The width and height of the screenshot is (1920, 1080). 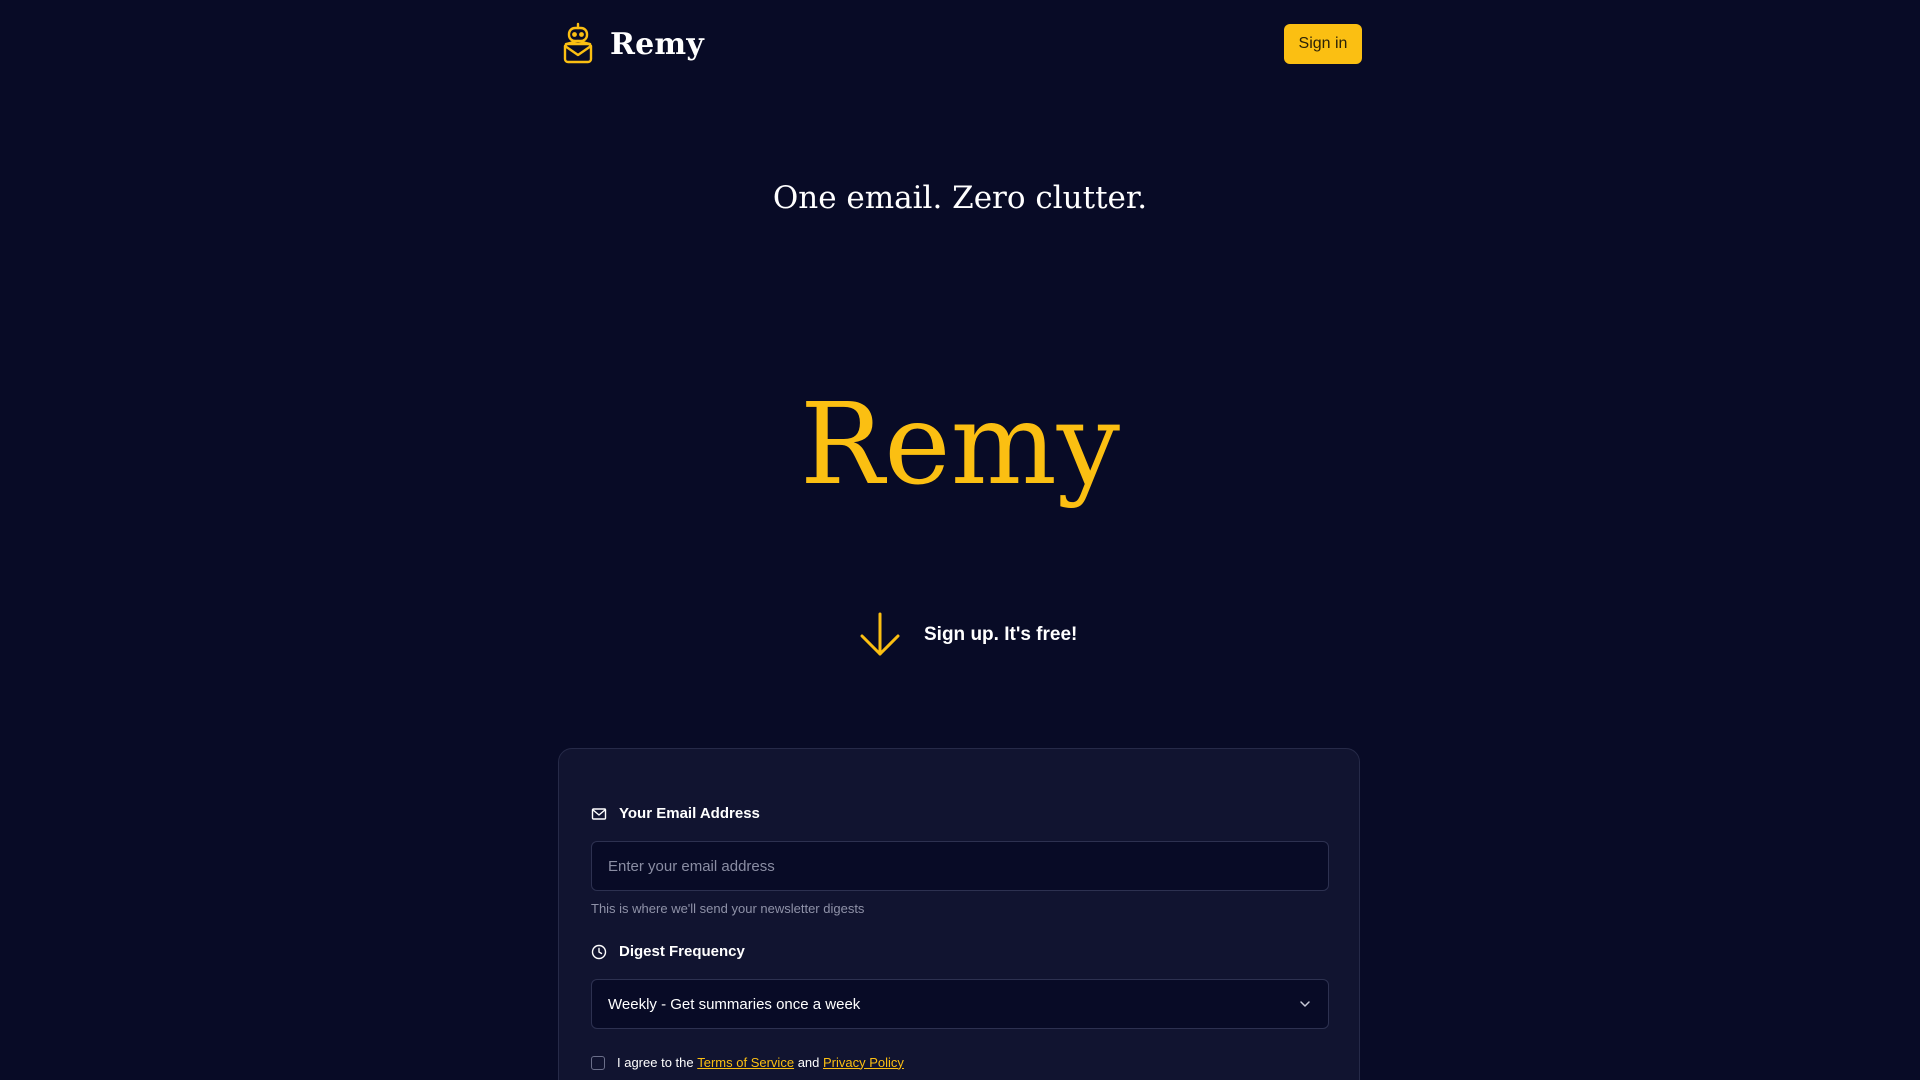 What do you see at coordinates (880, 634) in the screenshot?
I see `arrow-down-icon` at bounding box center [880, 634].